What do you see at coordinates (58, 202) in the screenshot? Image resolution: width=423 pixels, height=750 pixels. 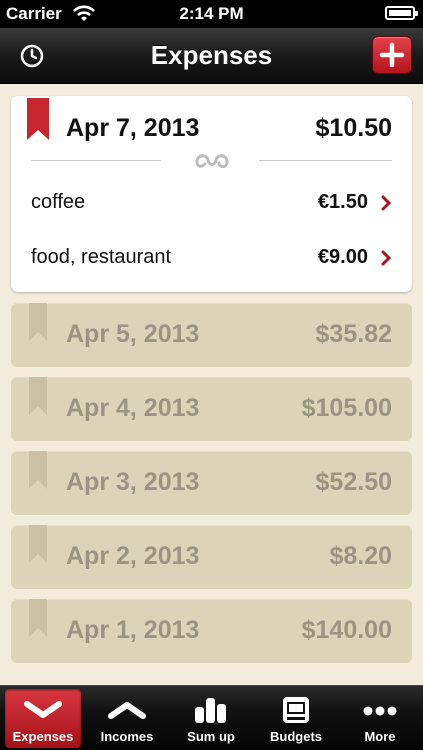 I see `entry-label: coffee` at bounding box center [58, 202].